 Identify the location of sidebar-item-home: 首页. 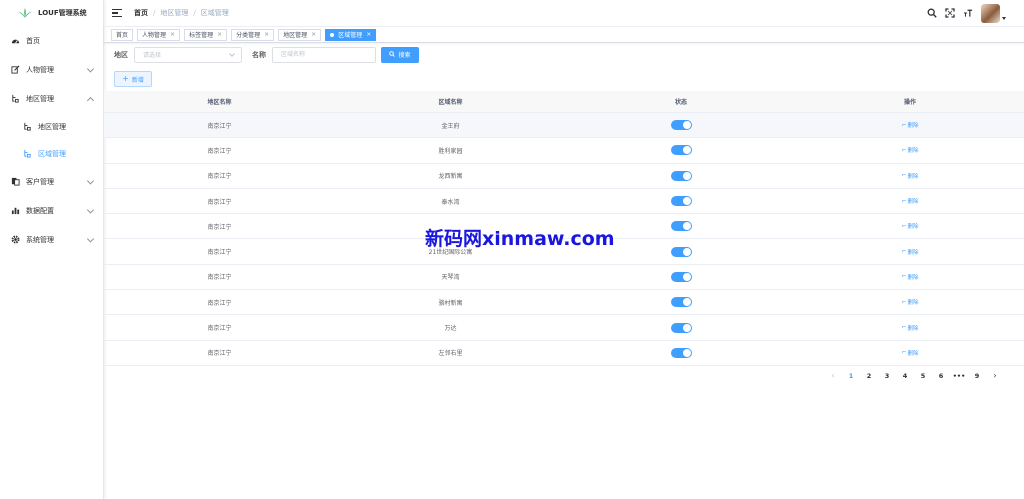
(51, 40).